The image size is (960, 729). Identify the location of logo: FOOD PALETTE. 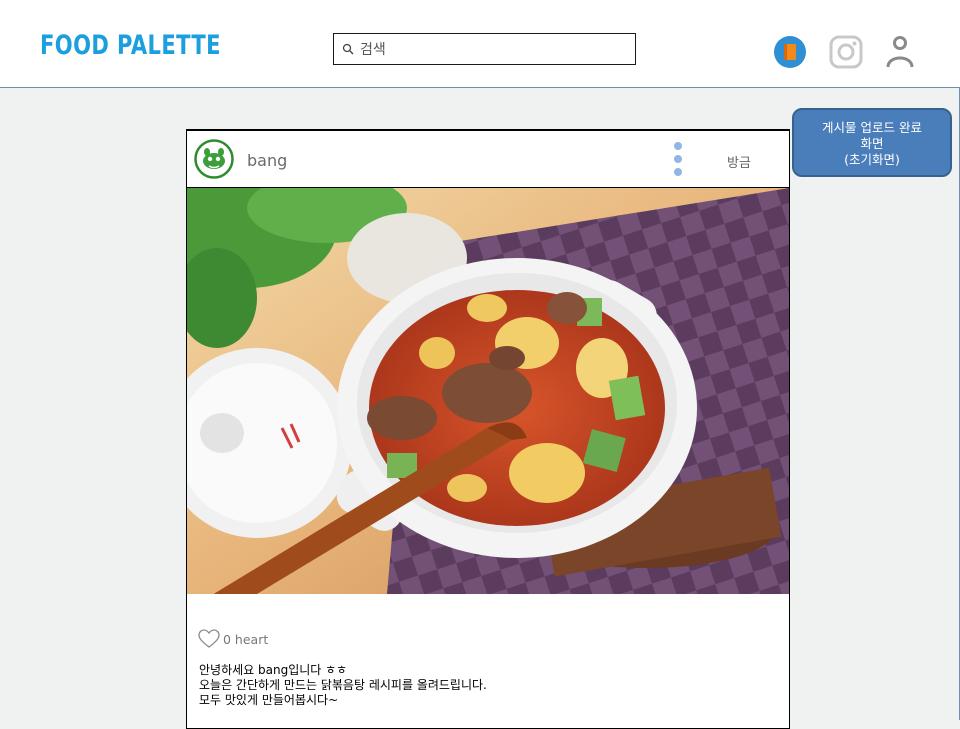
(130, 45).